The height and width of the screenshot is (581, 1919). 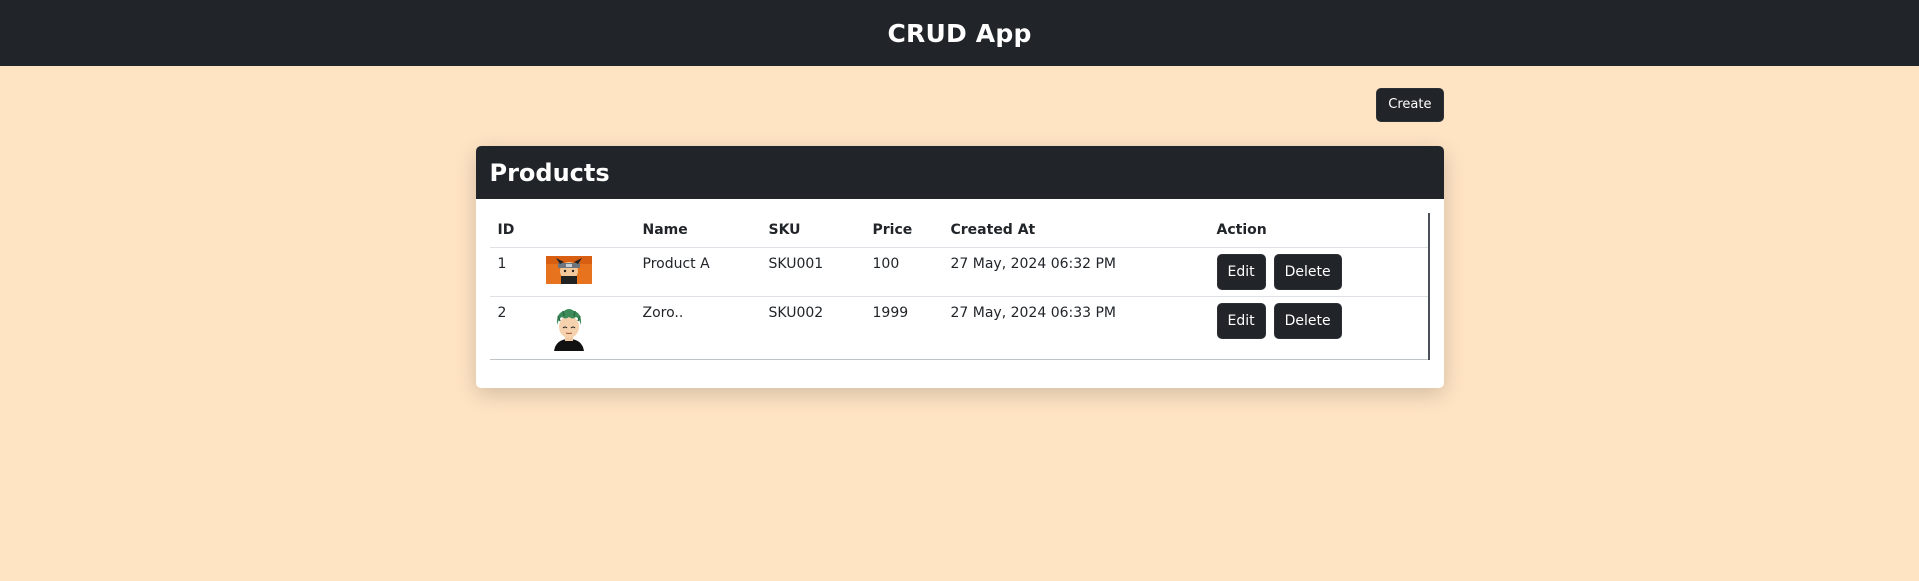 What do you see at coordinates (513, 230) in the screenshot?
I see `column-header-id: ID` at bounding box center [513, 230].